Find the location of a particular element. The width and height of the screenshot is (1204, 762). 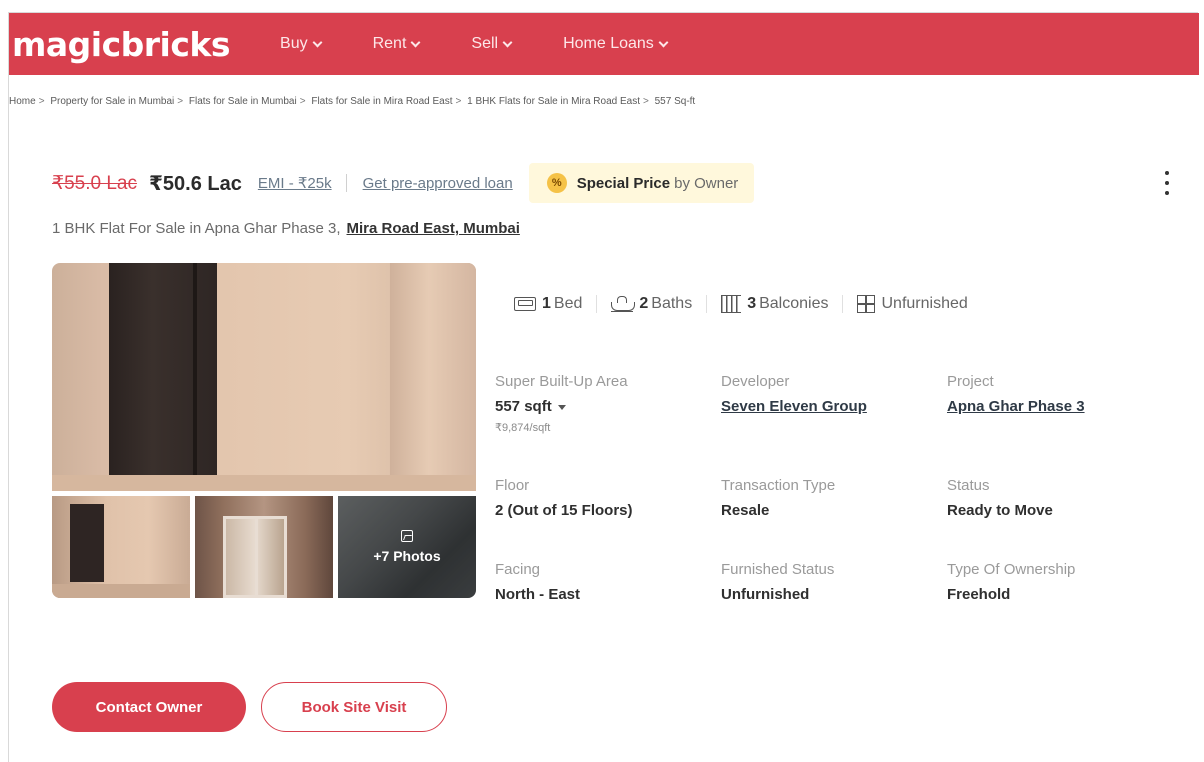

floor-image-detail is located at coordinates (264, 483).